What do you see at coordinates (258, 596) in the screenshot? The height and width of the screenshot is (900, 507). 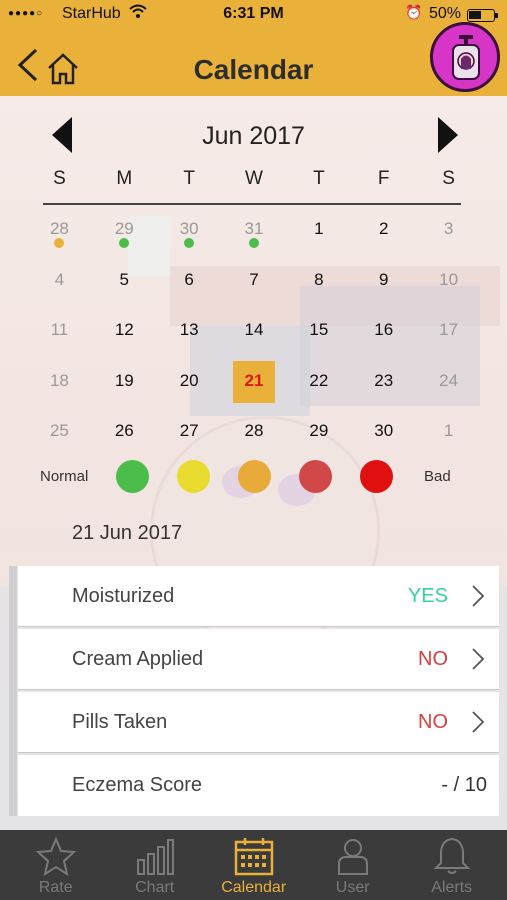 I see `moisturized-row: Moisturized YES` at bounding box center [258, 596].